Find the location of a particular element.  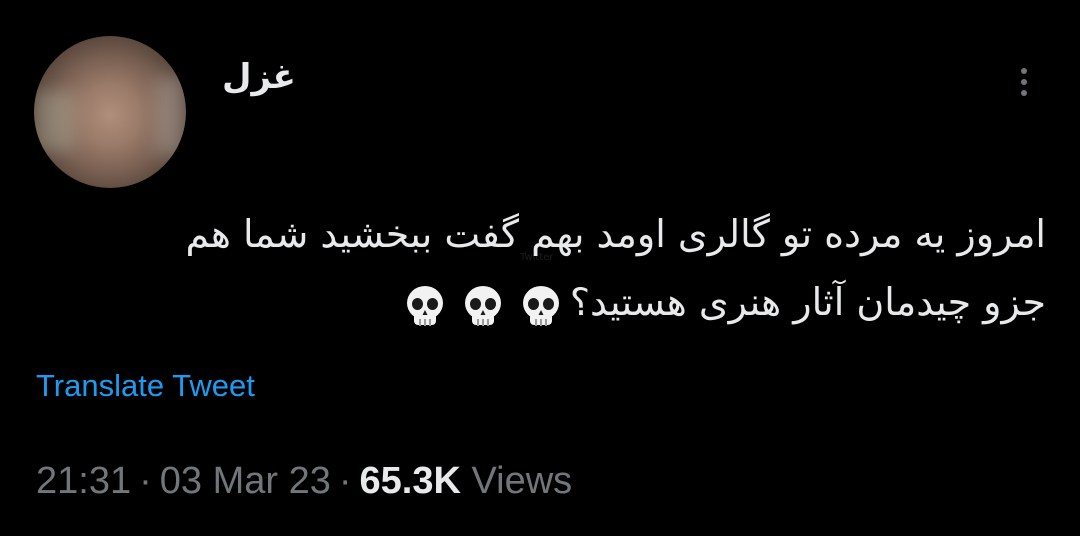

tweet-meta: 21:31 · 03 Mar 23 · 65.3K Views is located at coordinates (304, 481).